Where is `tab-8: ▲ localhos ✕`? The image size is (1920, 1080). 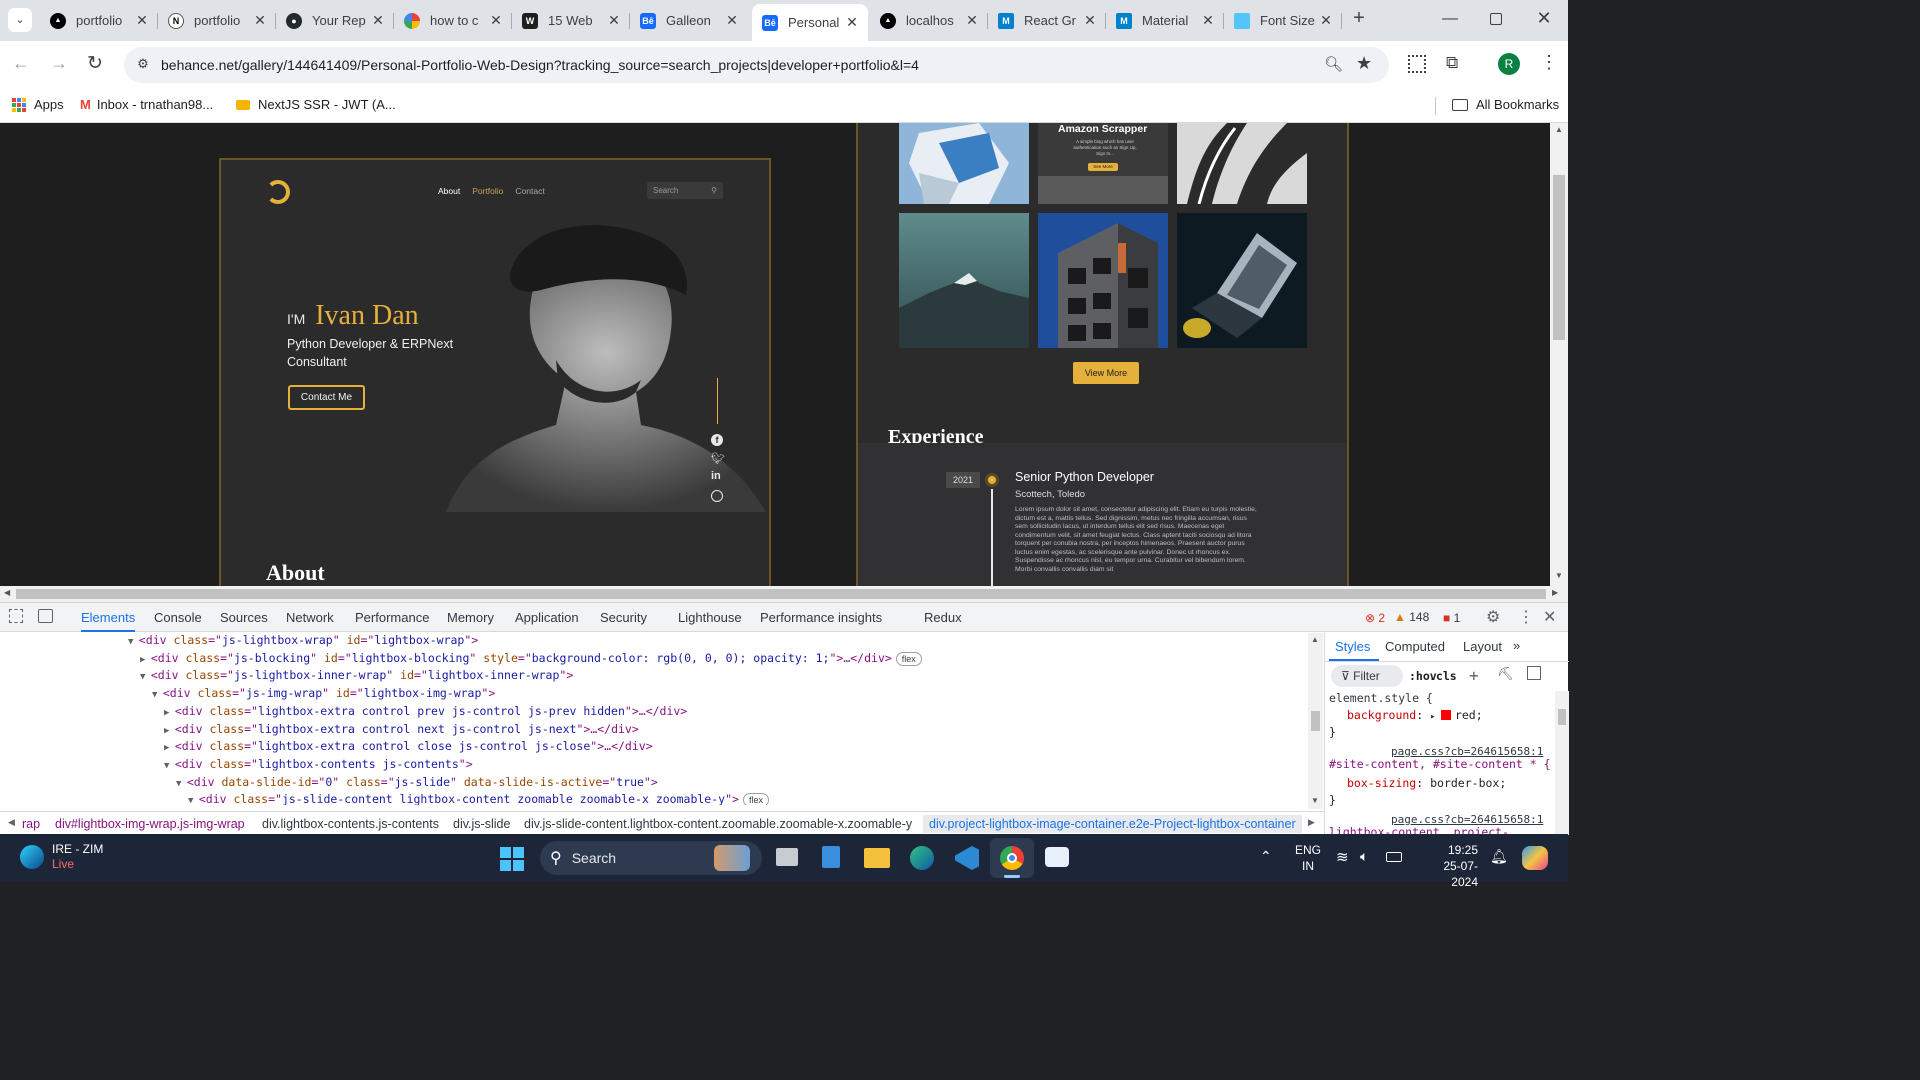
tab-8: ▲ localhos ✕ is located at coordinates (929, 20).